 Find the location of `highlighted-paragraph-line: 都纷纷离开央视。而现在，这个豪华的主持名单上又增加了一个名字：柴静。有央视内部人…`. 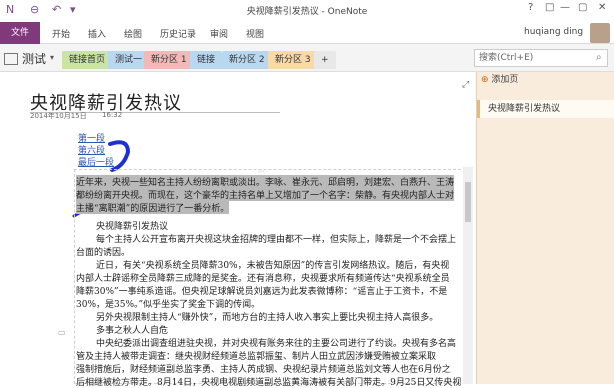

highlighted-paragraph-line: 都纷纷离开央视。而现在，这个豪华的主持名单上又增加了一个名字：柴静。有央视内部人… is located at coordinates (265, 194).